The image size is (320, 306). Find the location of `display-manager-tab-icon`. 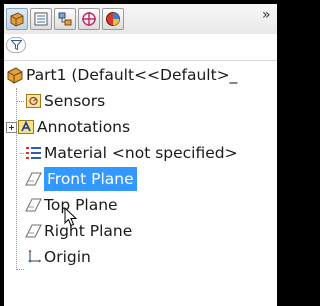

display-manager-tab-icon is located at coordinates (113, 19).